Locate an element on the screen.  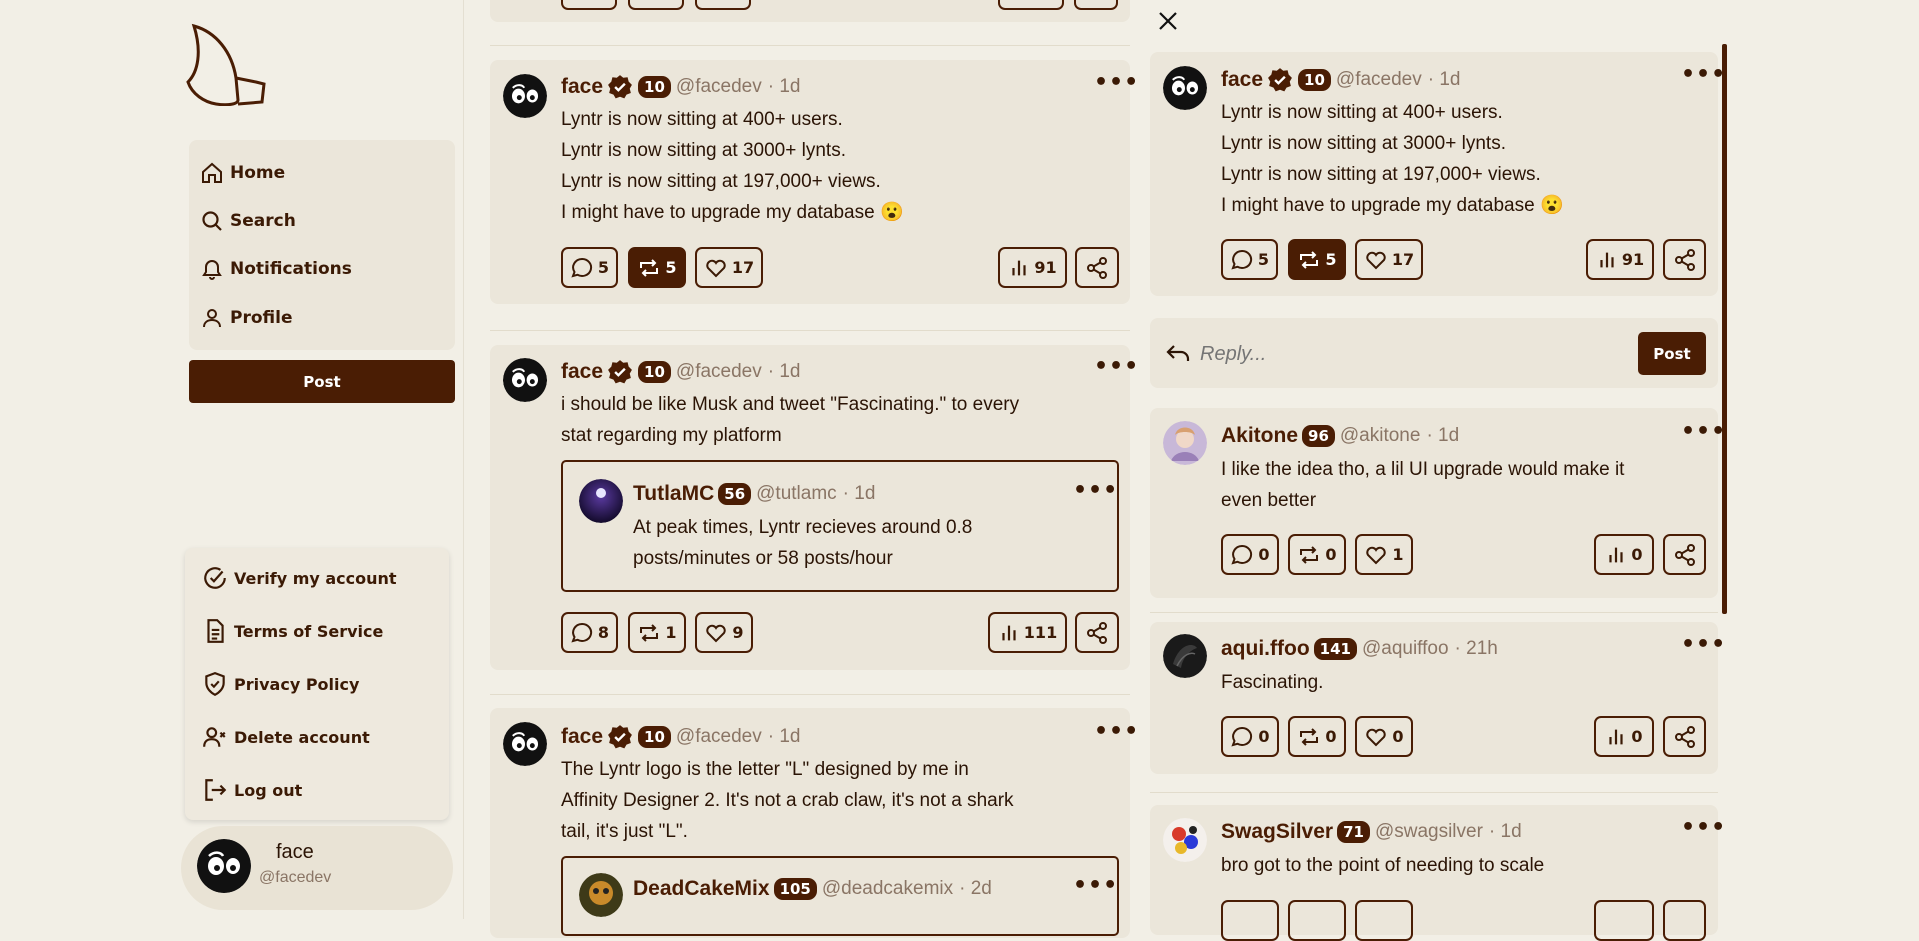
sidebar-item-notifications: Notifications is located at coordinates (276, 269).